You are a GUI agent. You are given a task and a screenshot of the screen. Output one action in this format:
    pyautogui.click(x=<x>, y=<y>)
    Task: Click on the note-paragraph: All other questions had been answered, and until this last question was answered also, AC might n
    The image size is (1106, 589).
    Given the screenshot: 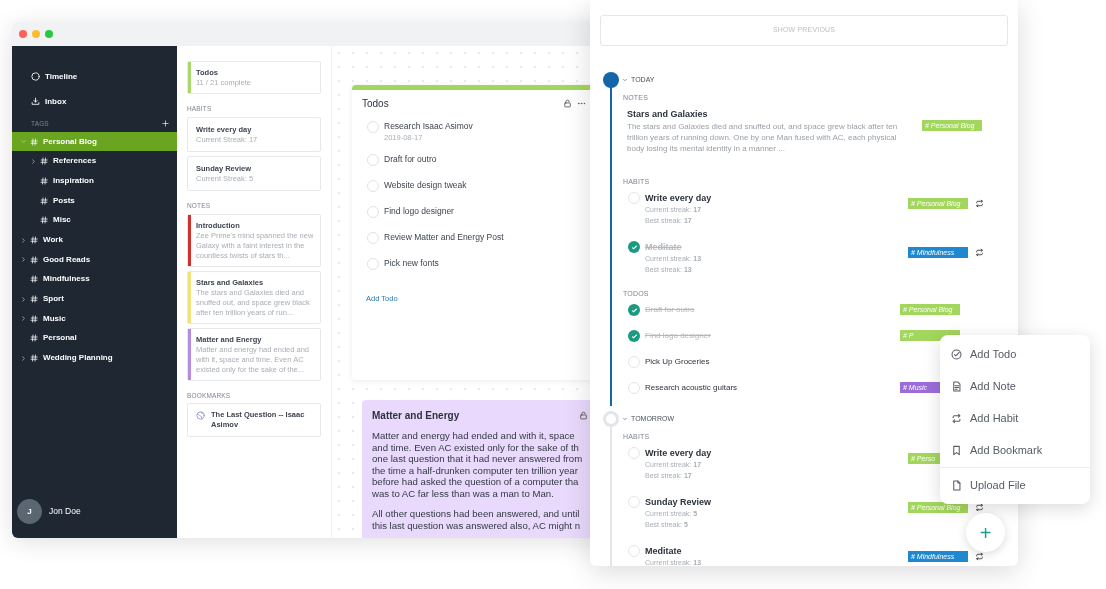 What is the action you would take?
    pyautogui.click(x=476, y=519)
    